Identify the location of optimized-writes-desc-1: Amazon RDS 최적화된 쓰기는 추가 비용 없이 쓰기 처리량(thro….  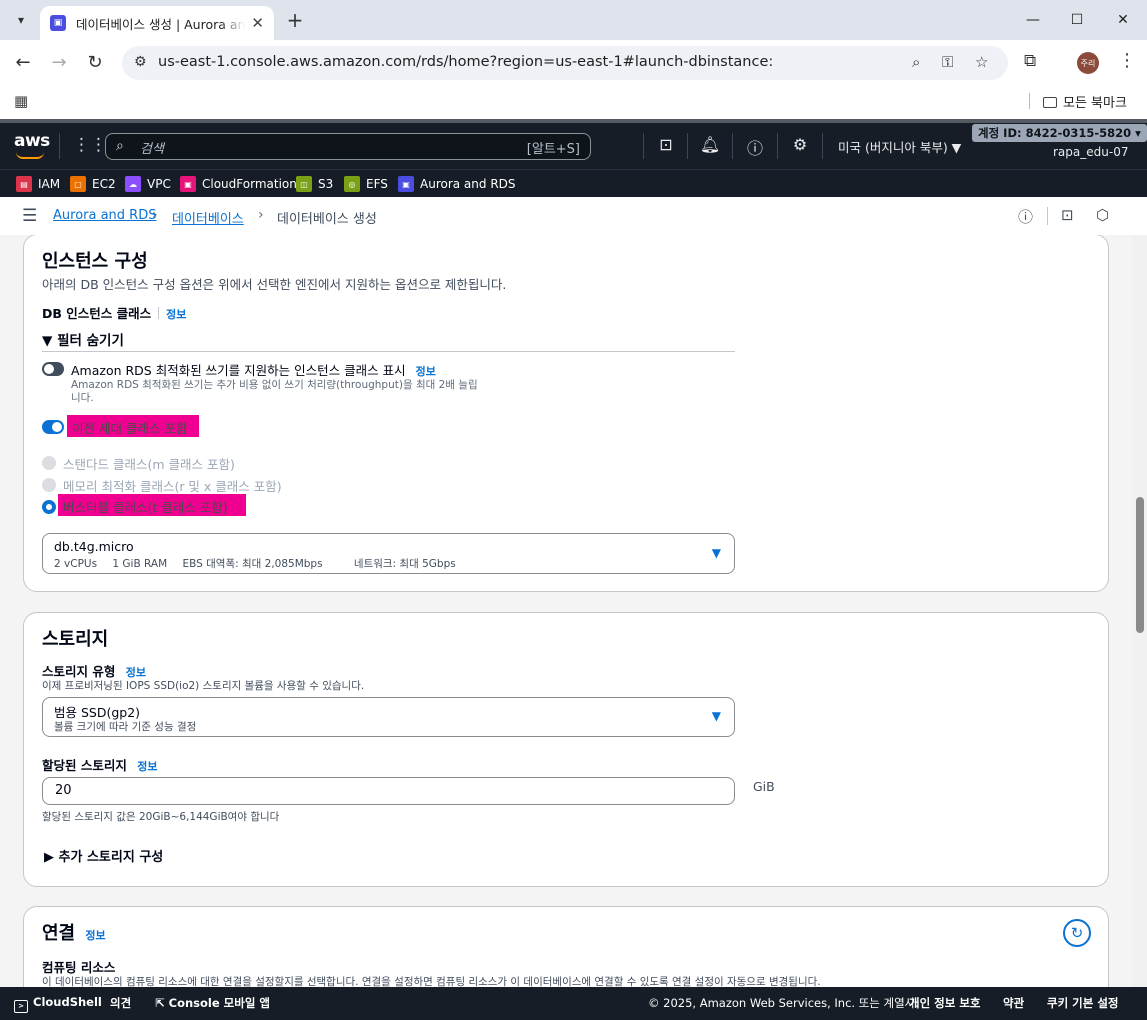
(274, 385).